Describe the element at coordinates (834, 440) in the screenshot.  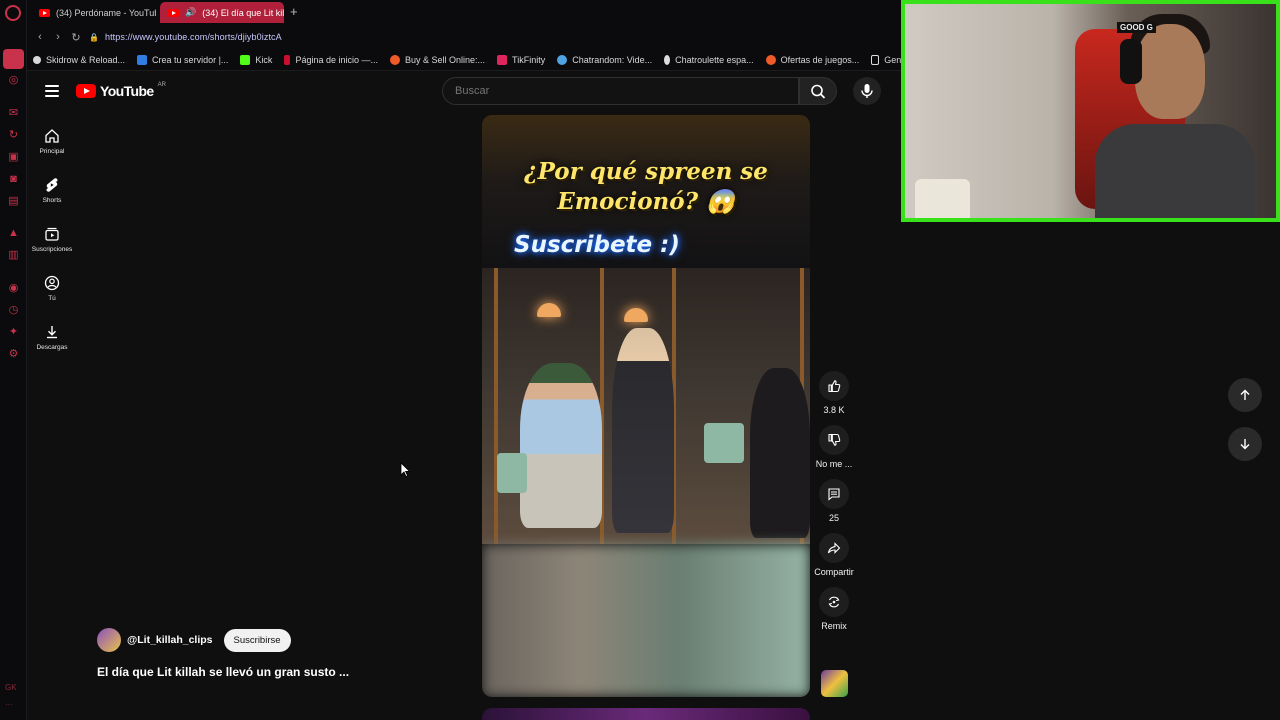
I see `dislike-button` at that location.